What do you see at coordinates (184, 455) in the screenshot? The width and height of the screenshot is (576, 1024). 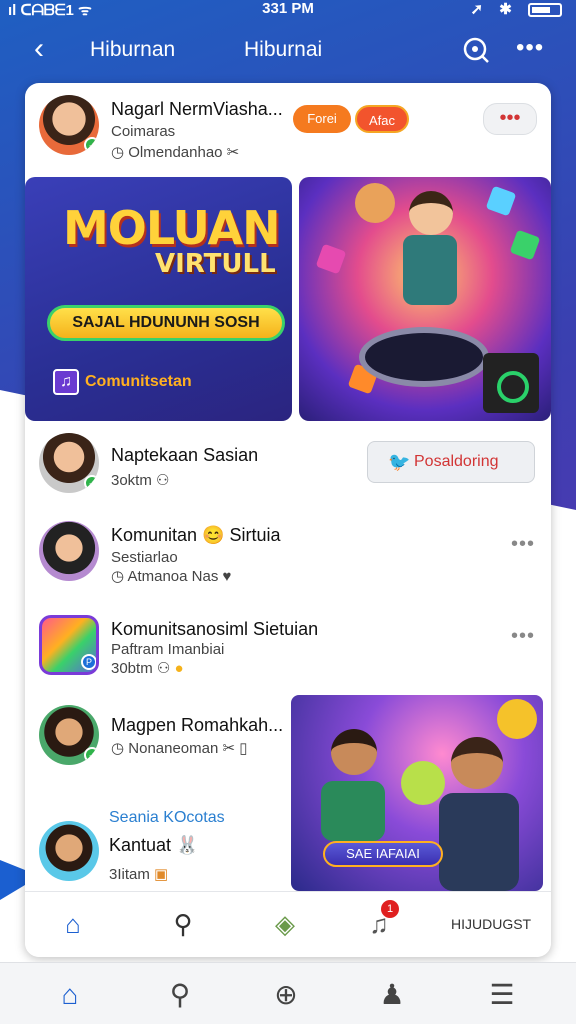 I see `row-name: Naptekaan Sasian` at bounding box center [184, 455].